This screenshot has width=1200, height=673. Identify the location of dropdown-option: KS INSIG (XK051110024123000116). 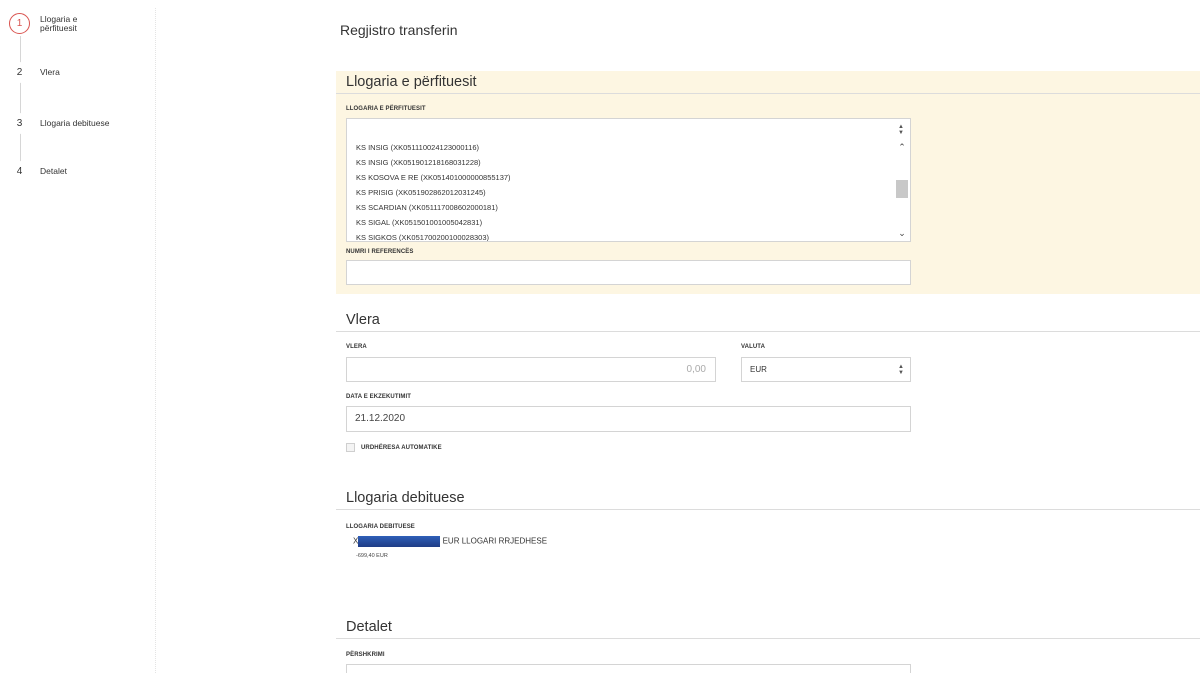
(628, 147).